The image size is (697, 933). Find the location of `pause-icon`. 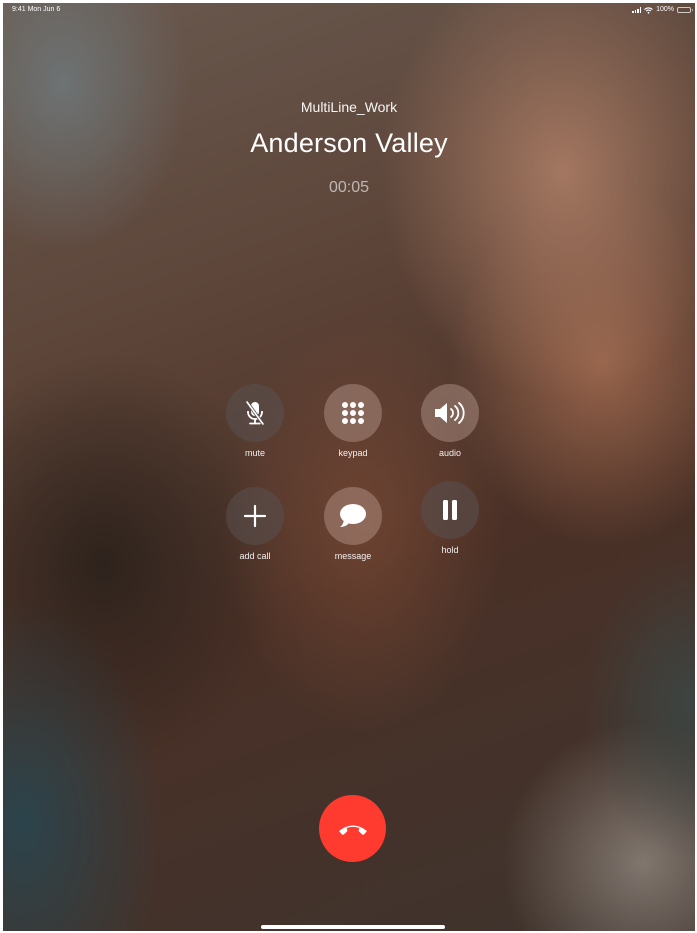

pause-icon is located at coordinates (450, 510).